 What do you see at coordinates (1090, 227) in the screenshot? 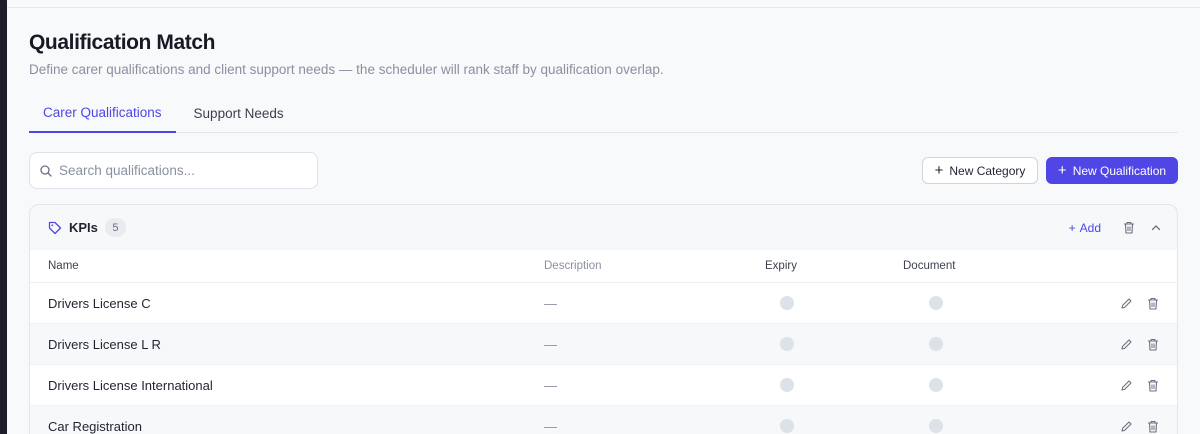
I see `add-label: Add` at bounding box center [1090, 227].